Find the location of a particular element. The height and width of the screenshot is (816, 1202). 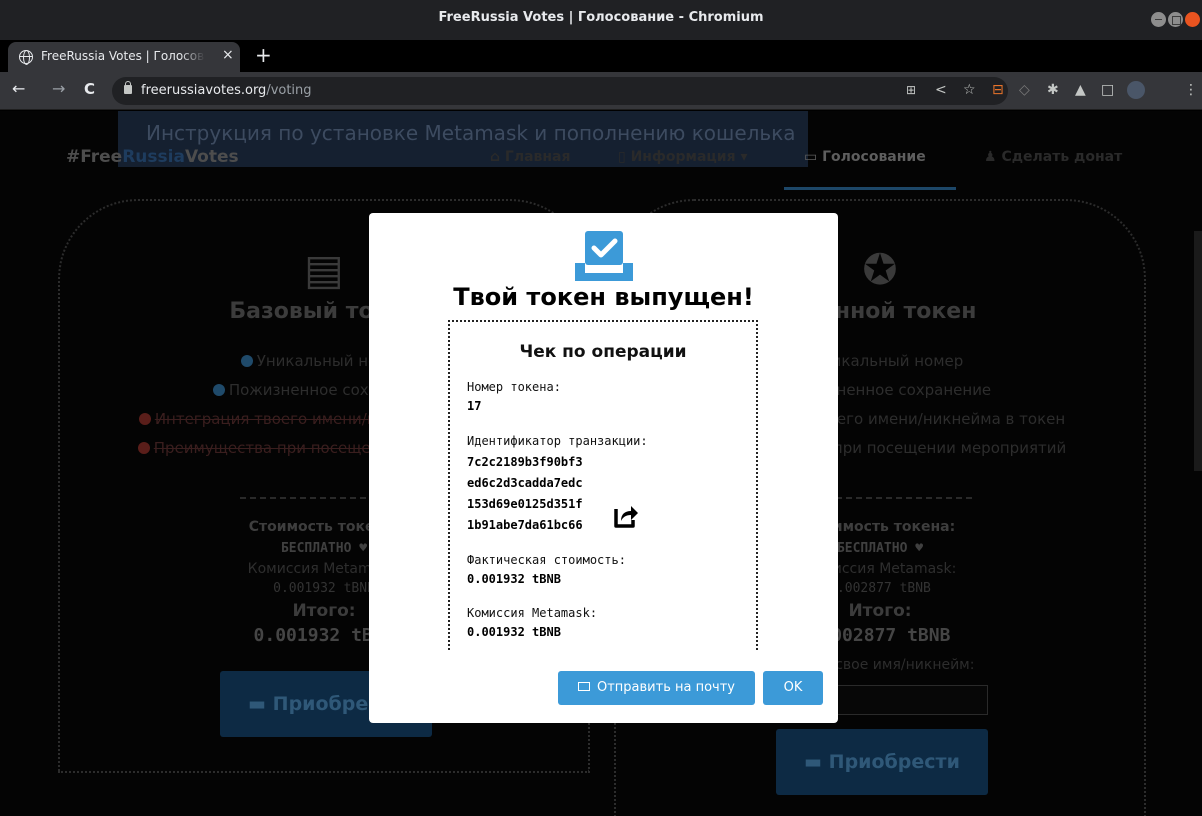

translate-icon: ⊞ is located at coordinates (911, 90).